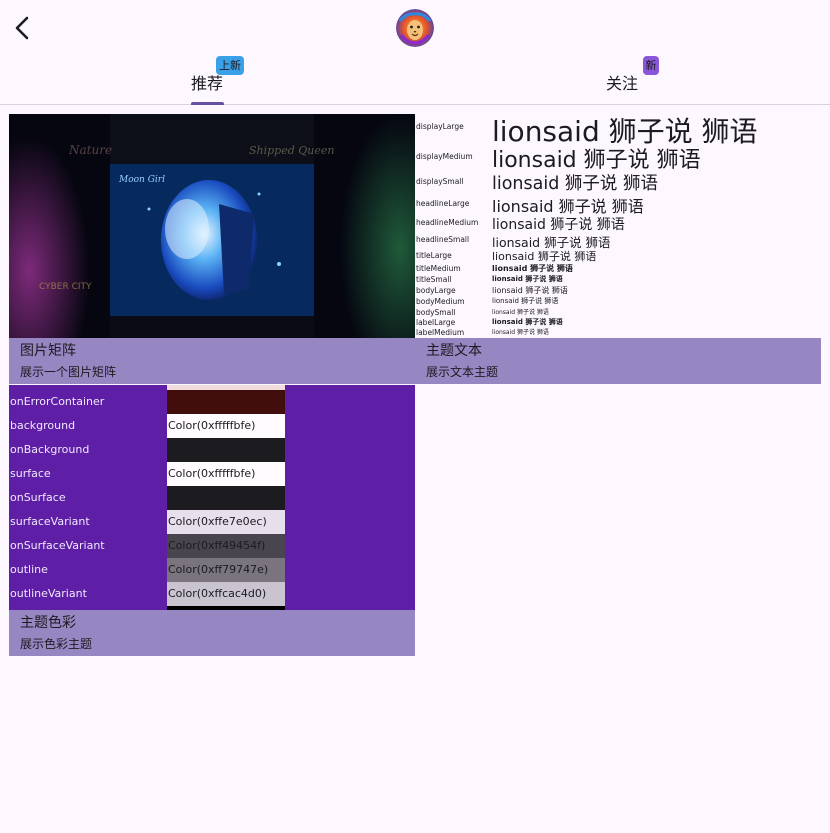 Image resolution: width=830 pixels, height=833 pixels. Describe the element at coordinates (230, 65) in the screenshot. I see `tab-recommend-badge: 上新` at that location.